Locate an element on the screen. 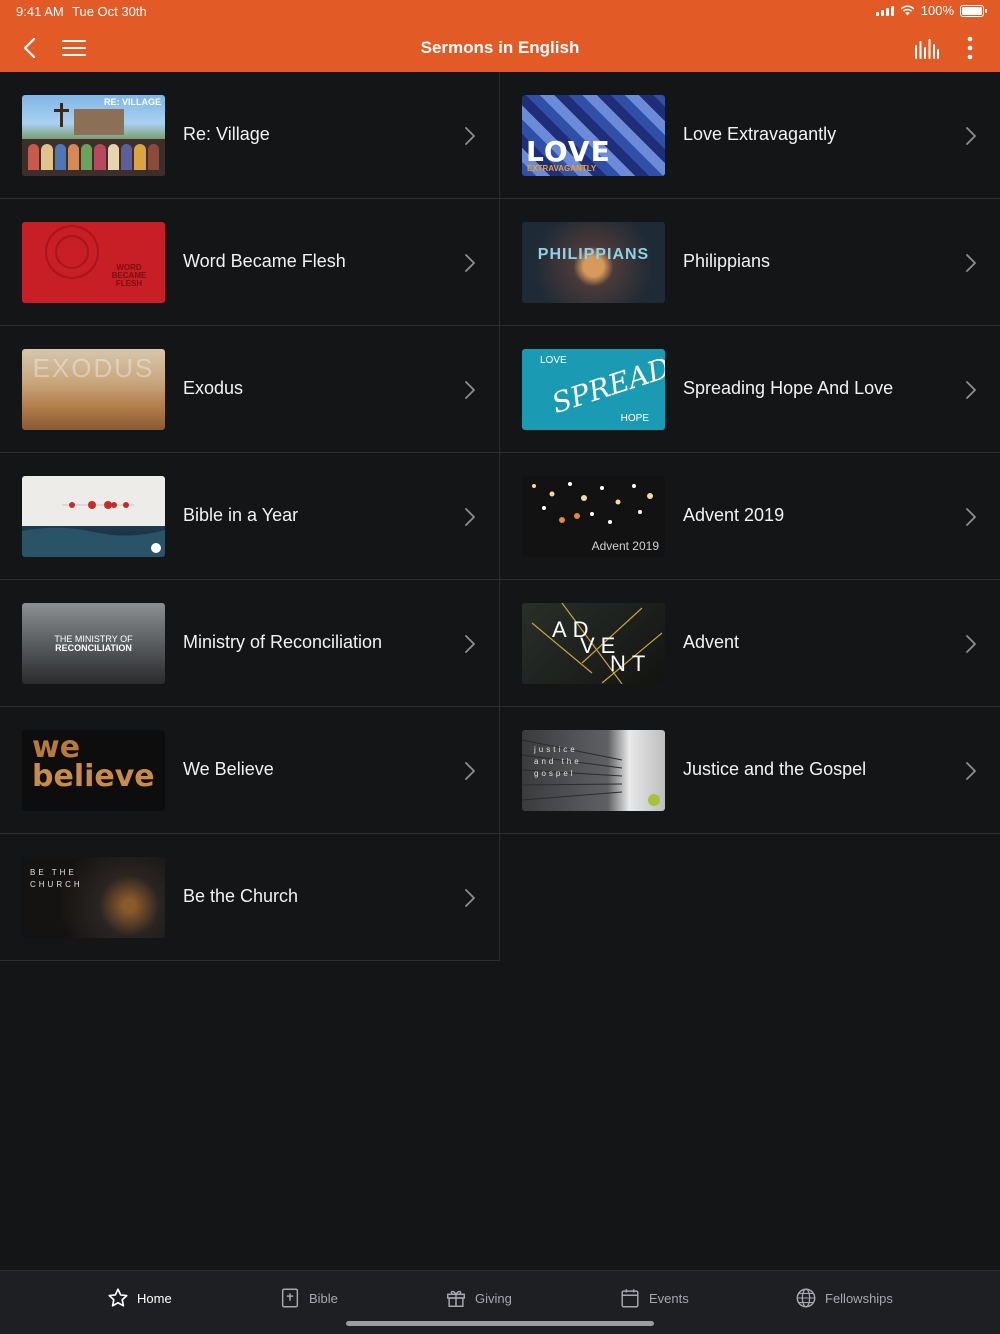  series-thumbnail: PHILIPPIANS is located at coordinates (593, 262).